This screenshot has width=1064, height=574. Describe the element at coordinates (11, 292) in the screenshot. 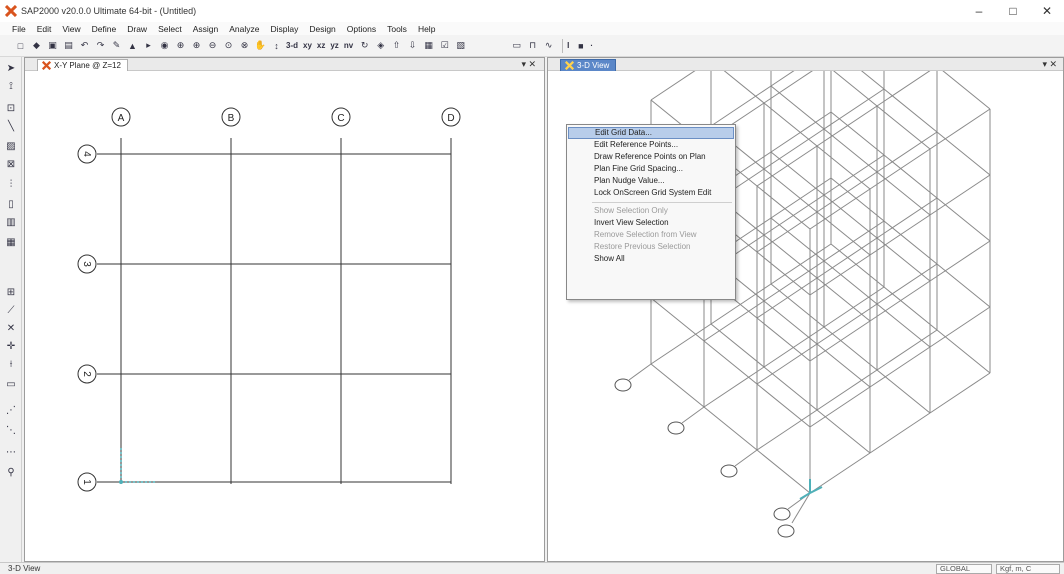

I see `select-all-icon: ⊞` at that location.